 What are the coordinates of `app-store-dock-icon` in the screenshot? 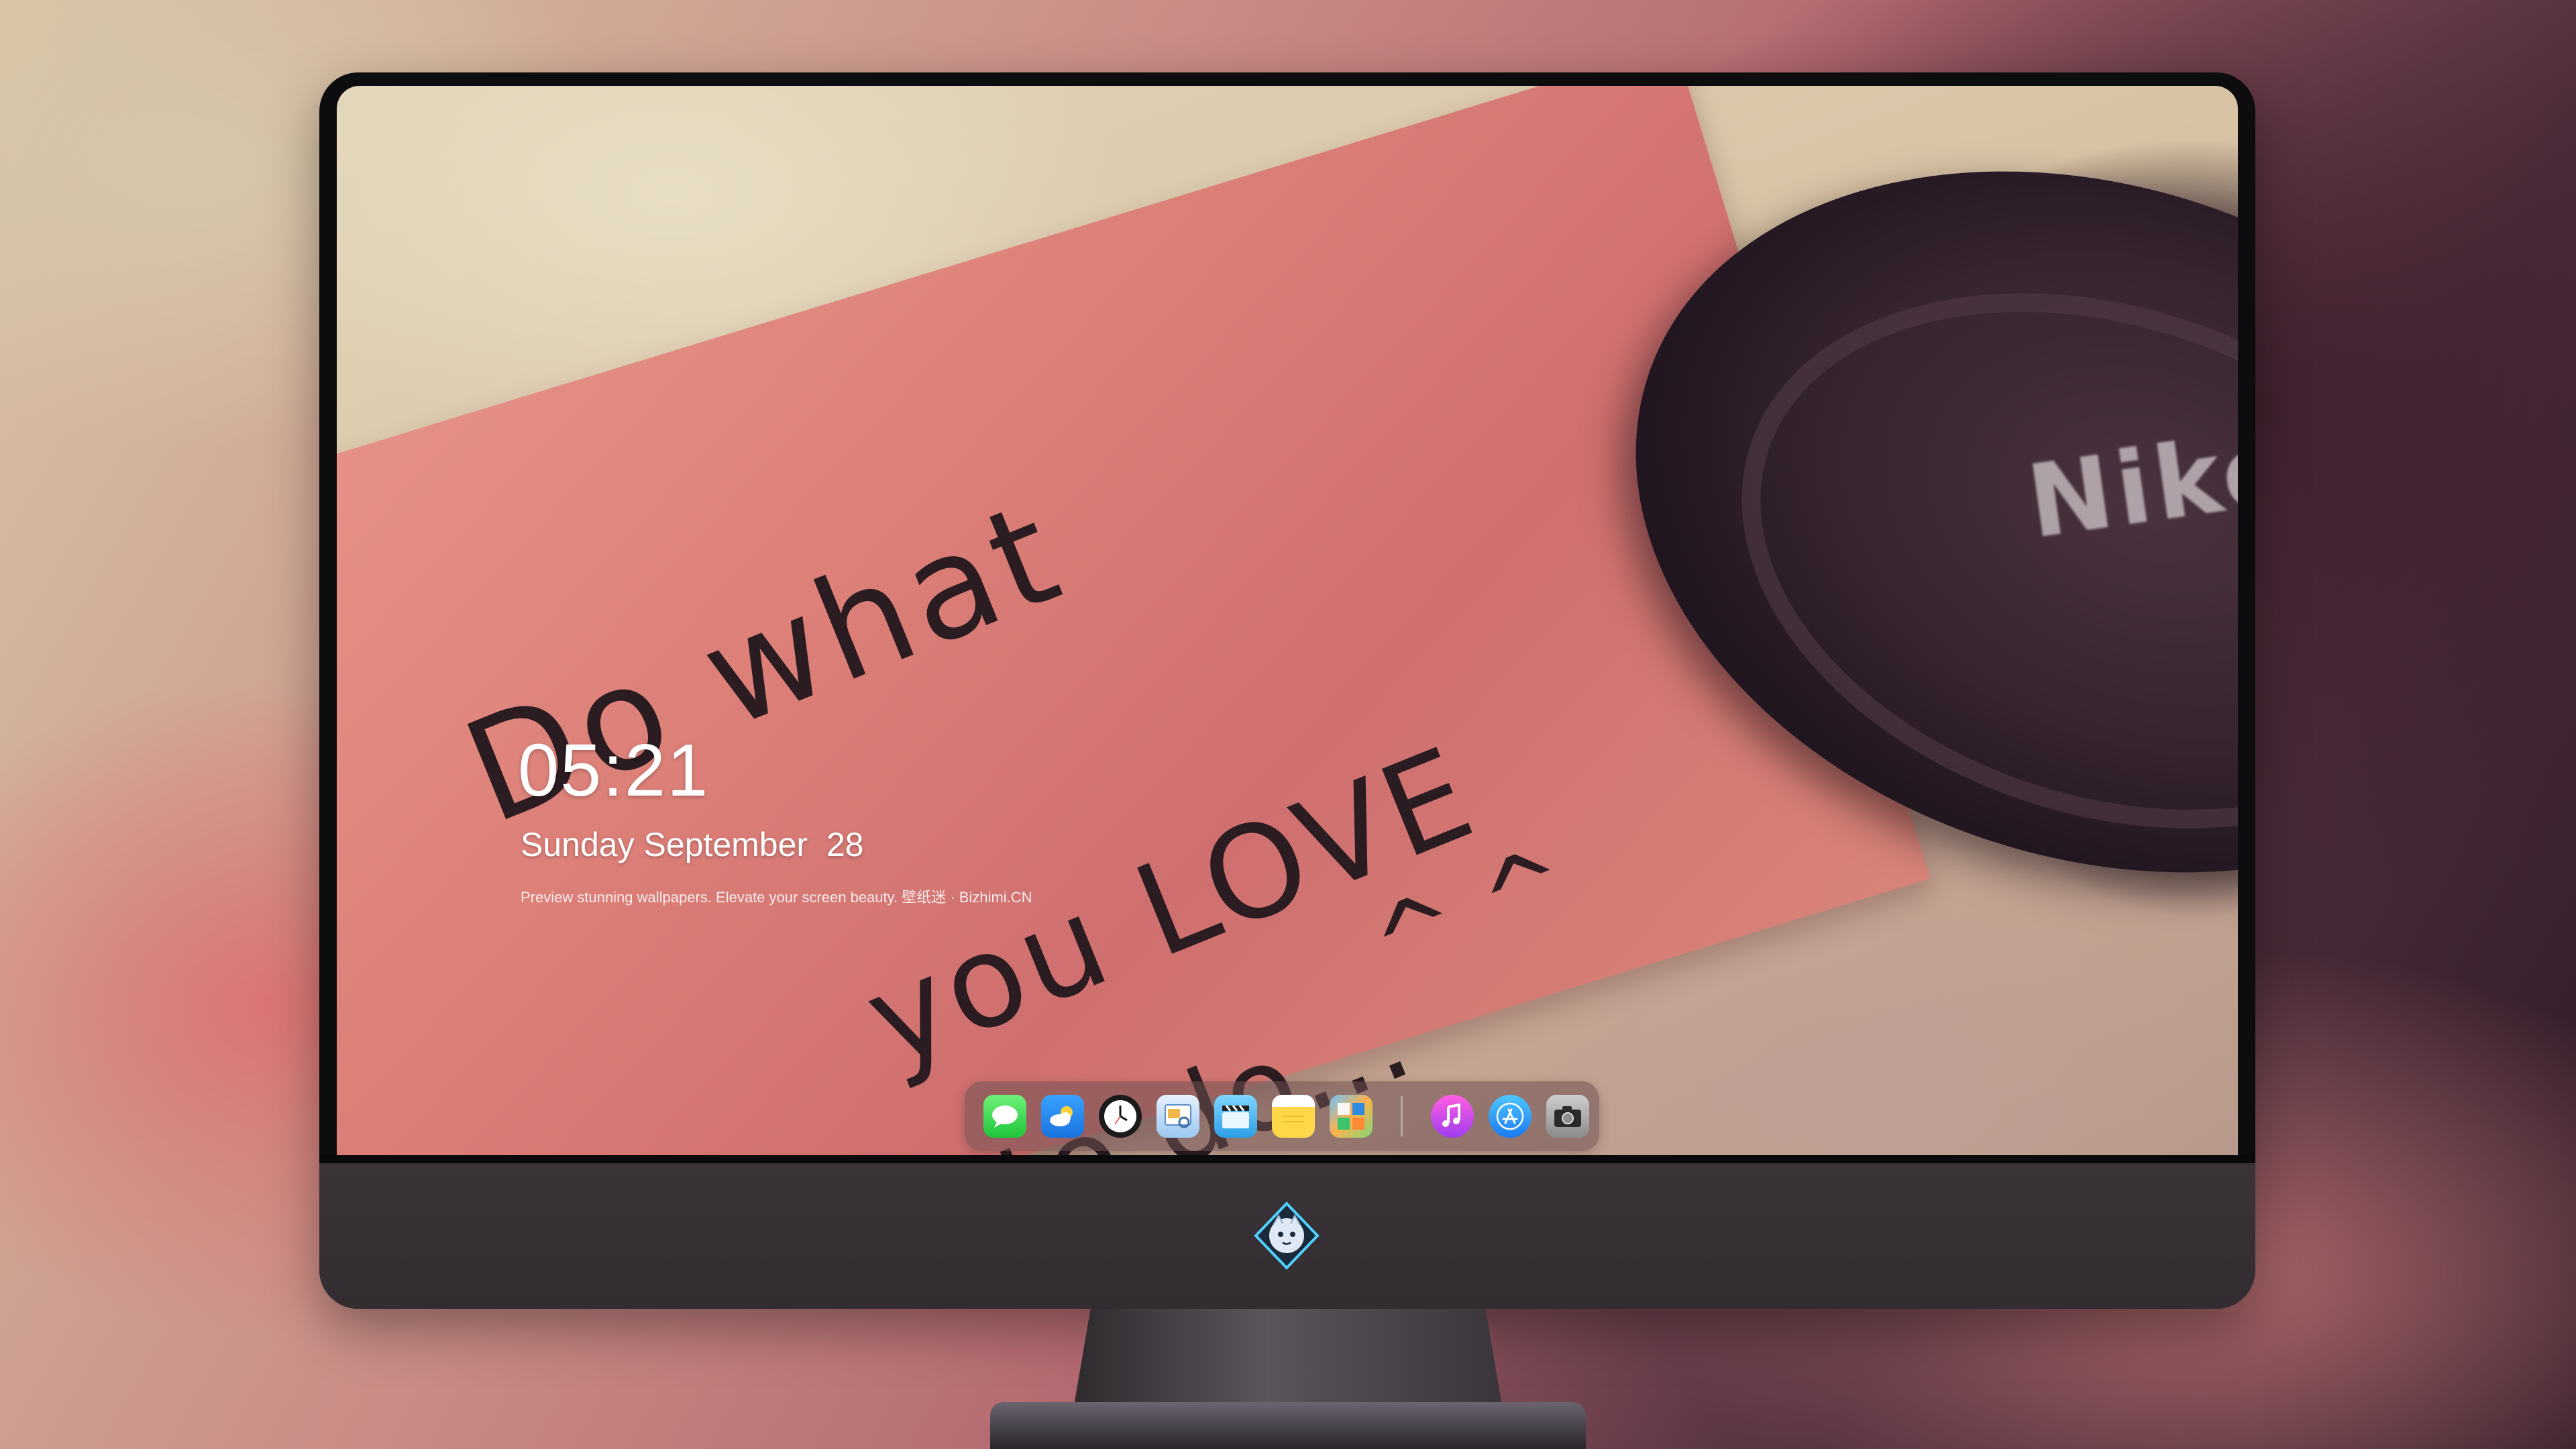 It's located at (1510, 1116).